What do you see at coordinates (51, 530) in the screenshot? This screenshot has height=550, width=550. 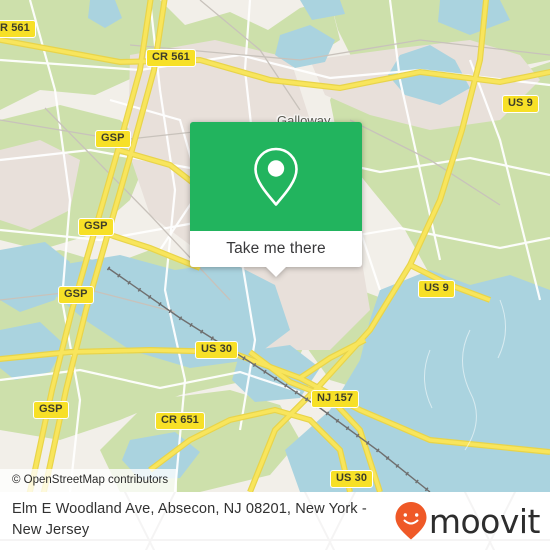 I see `address-line-2: New Jersey` at bounding box center [51, 530].